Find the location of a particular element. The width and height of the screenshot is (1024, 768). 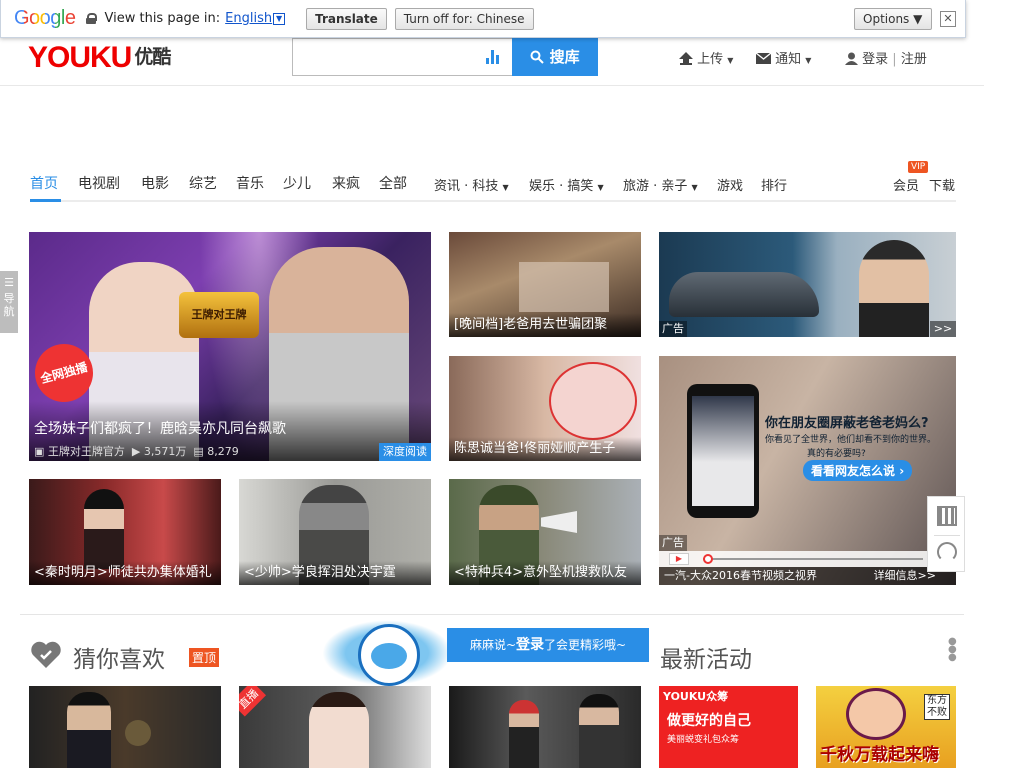

translate-prompt: View this page in: is located at coordinates (162, 18).